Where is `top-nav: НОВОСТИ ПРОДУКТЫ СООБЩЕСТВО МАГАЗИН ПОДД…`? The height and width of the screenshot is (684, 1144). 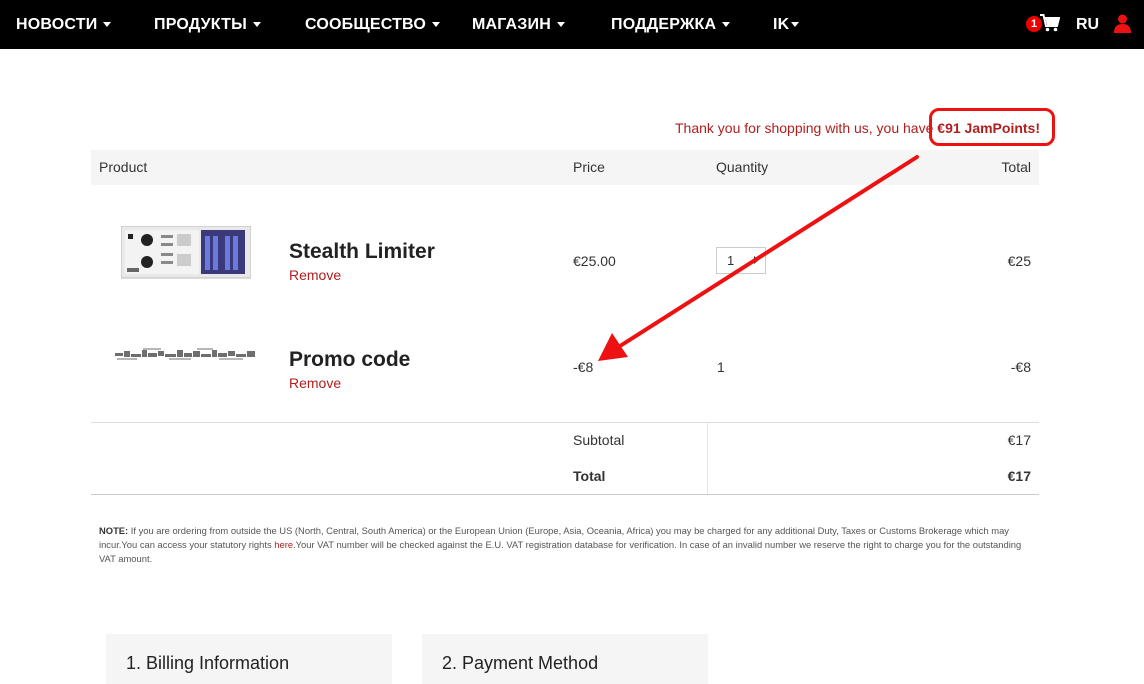 top-nav: НОВОСТИ ПРОДУКТЫ СООБЩЕСТВО МАГАЗИН ПОДД… is located at coordinates (572, 24).